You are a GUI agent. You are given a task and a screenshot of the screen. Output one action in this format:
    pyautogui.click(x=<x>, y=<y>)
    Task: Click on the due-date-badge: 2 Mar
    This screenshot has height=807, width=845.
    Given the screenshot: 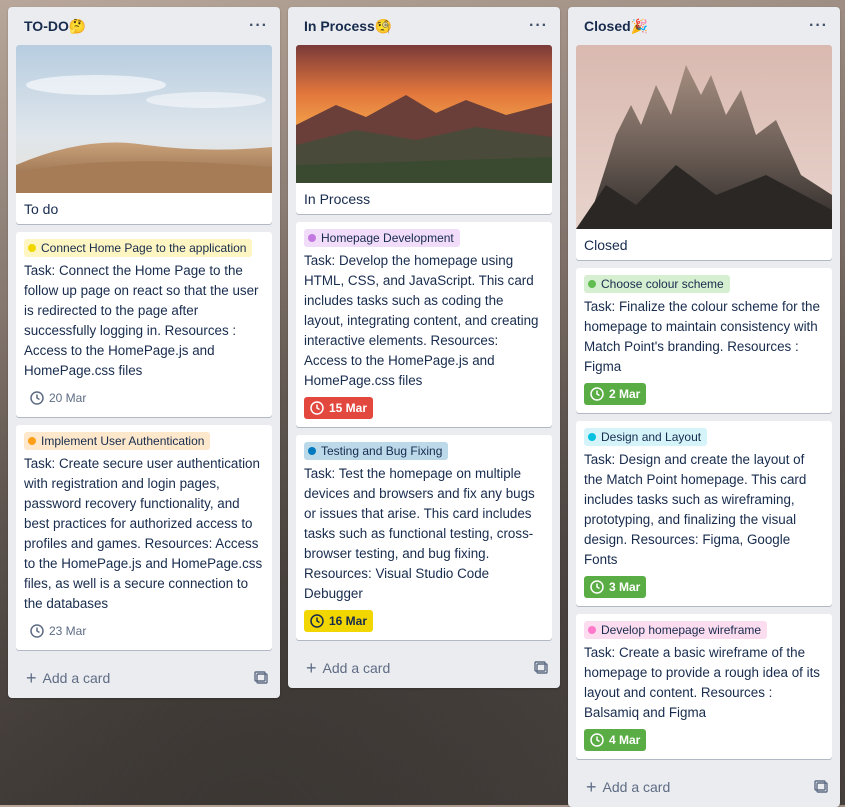 What is the action you would take?
    pyautogui.click(x=615, y=394)
    